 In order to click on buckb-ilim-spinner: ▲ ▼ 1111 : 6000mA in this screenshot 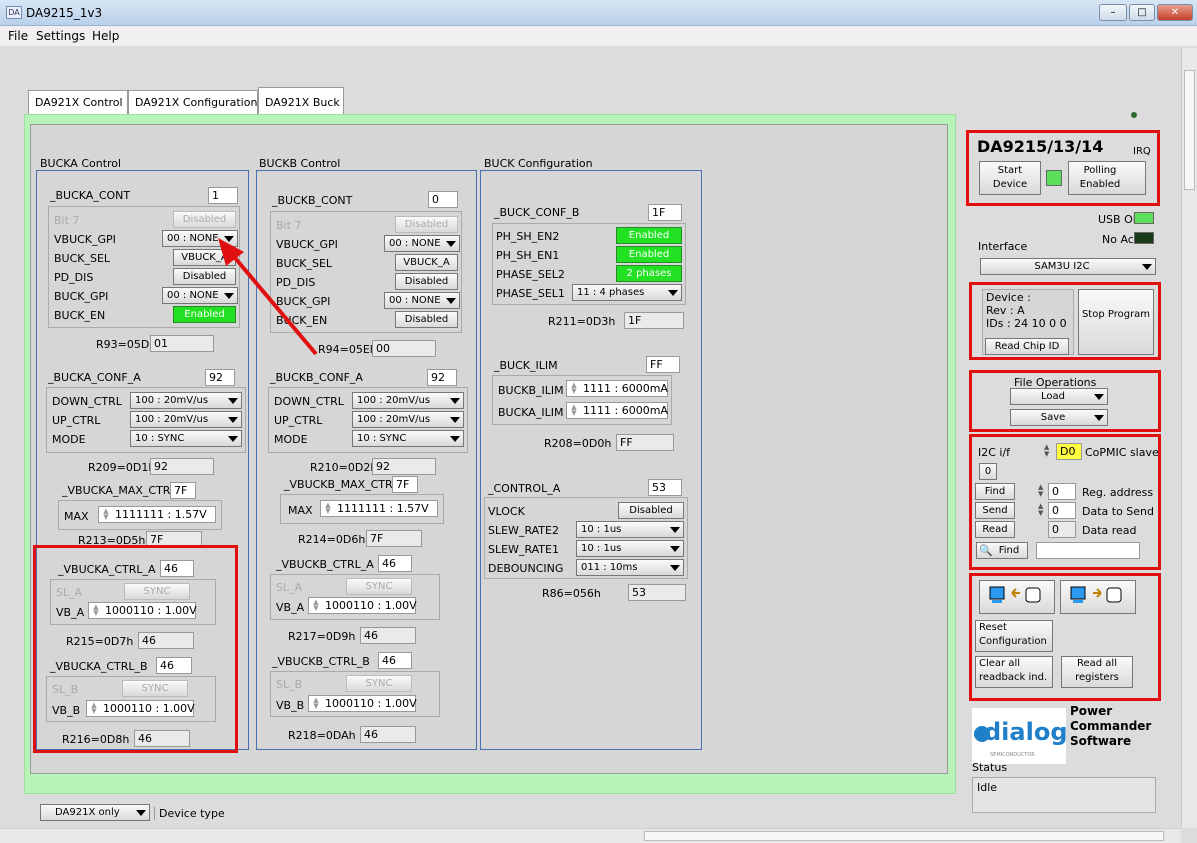, I will do `click(617, 388)`.